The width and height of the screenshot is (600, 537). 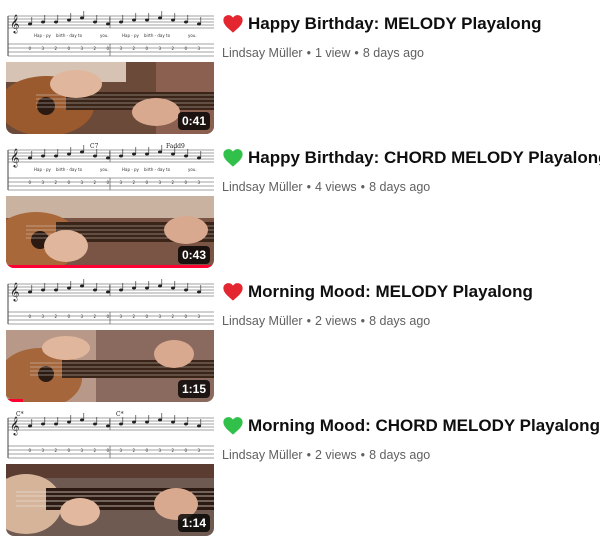 I want to click on video-thumbnail: 𝄞 0 3 2 0 3 2 0 3 2 0 3 2 0 3 C* C* 1:14, so click(x=110, y=473).